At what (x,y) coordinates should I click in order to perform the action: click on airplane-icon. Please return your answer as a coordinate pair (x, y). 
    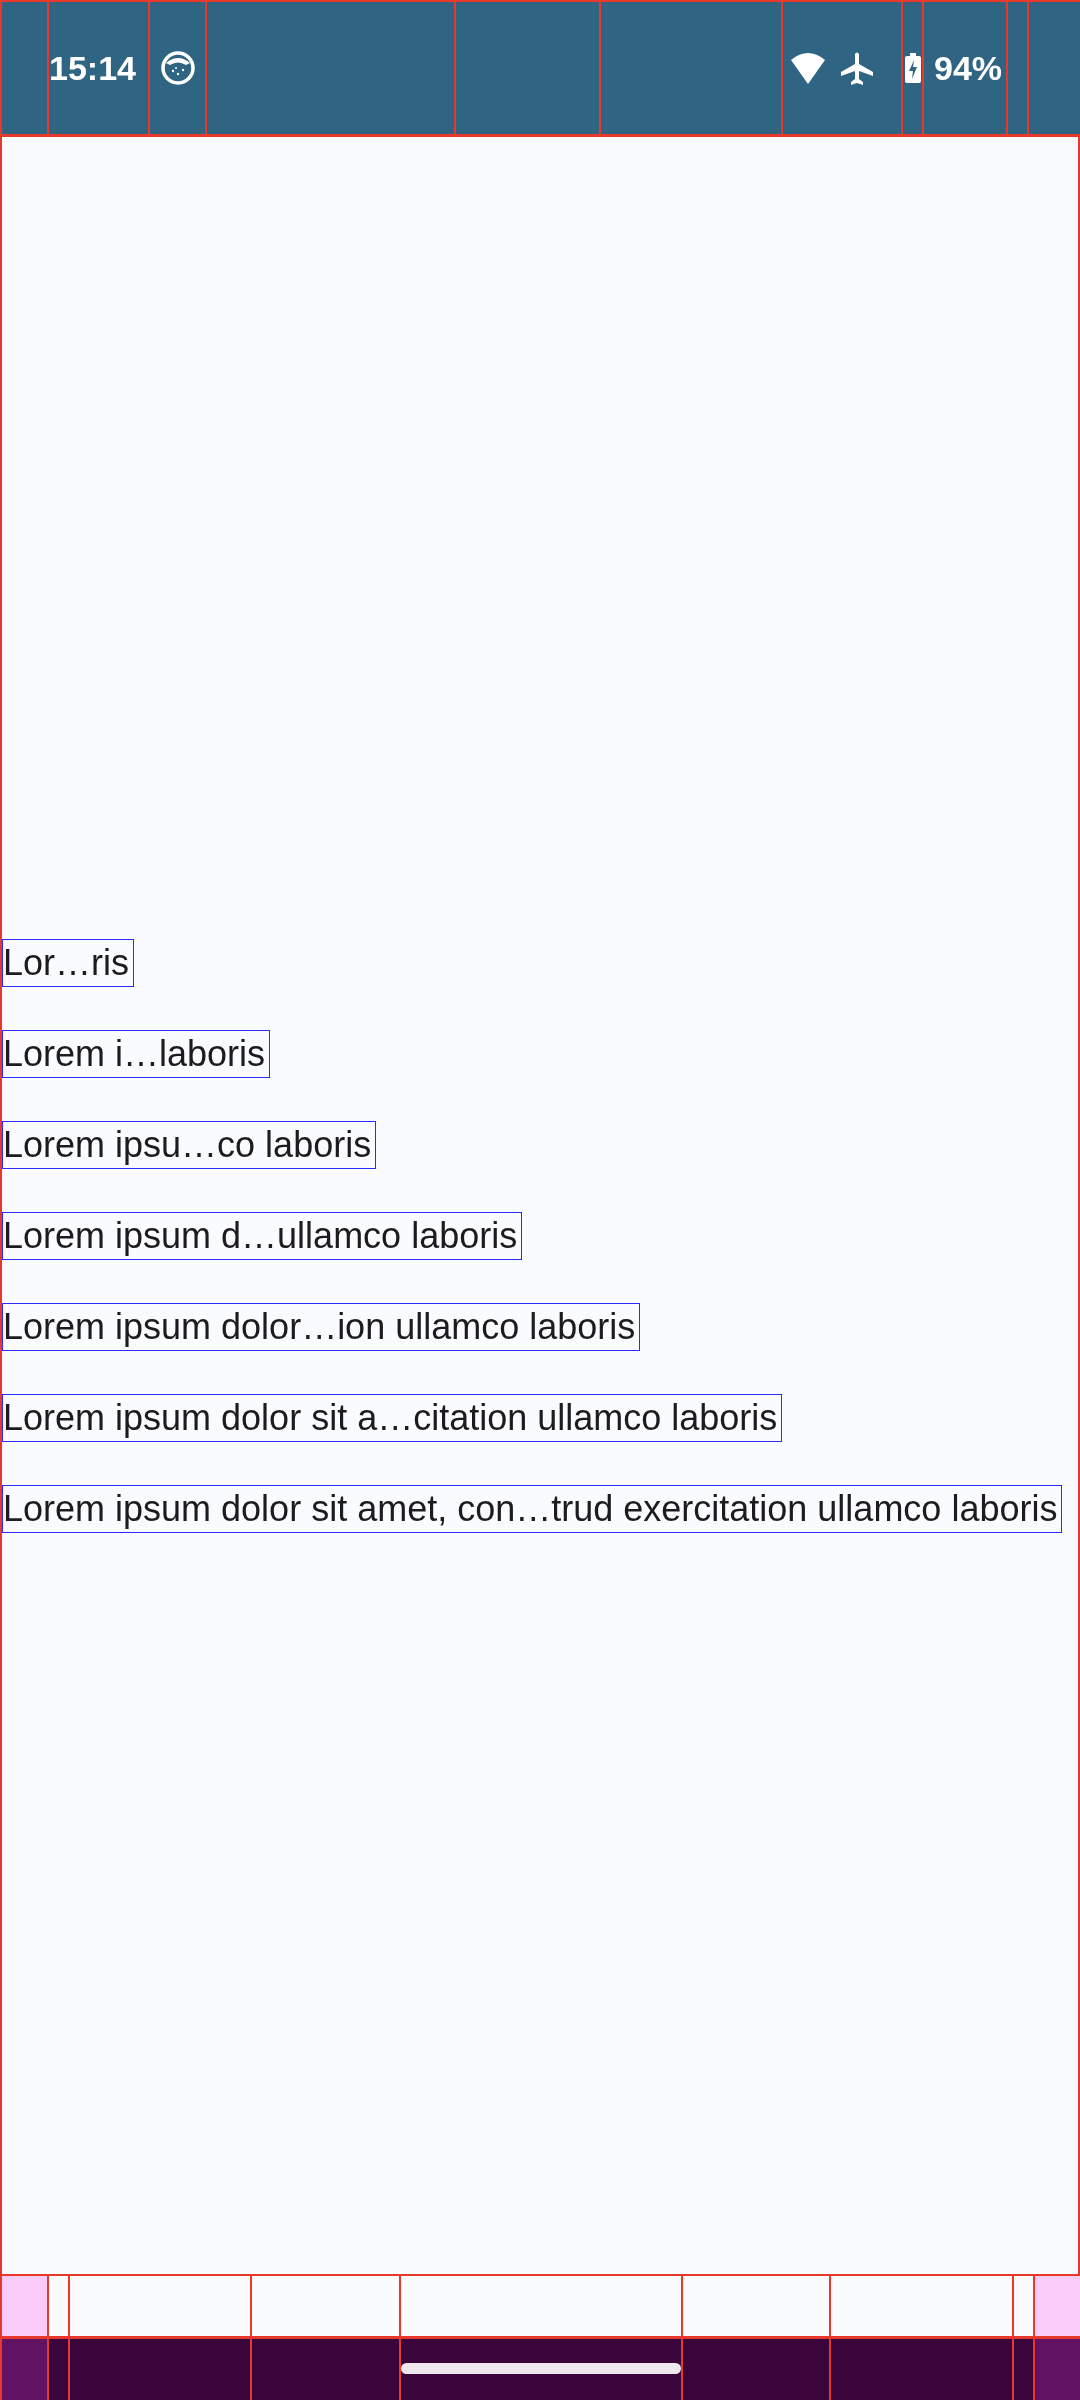
    Looking at the image, I should click on (857, 68).